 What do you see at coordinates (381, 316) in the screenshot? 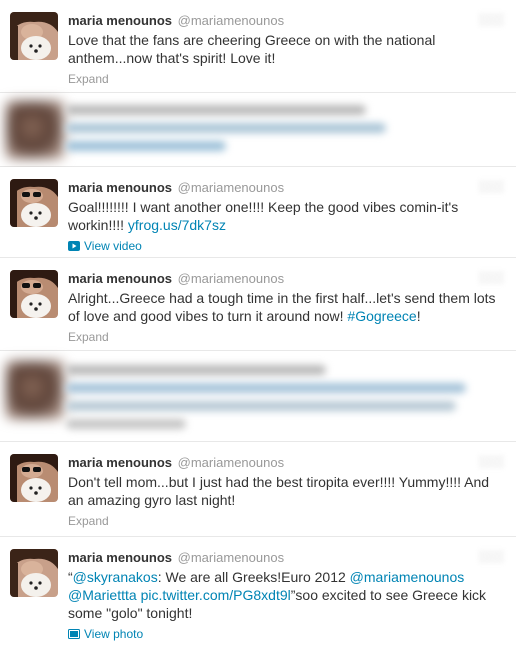
I see `hashtag-link: #Gogreece` at bounding box center [381, 316].